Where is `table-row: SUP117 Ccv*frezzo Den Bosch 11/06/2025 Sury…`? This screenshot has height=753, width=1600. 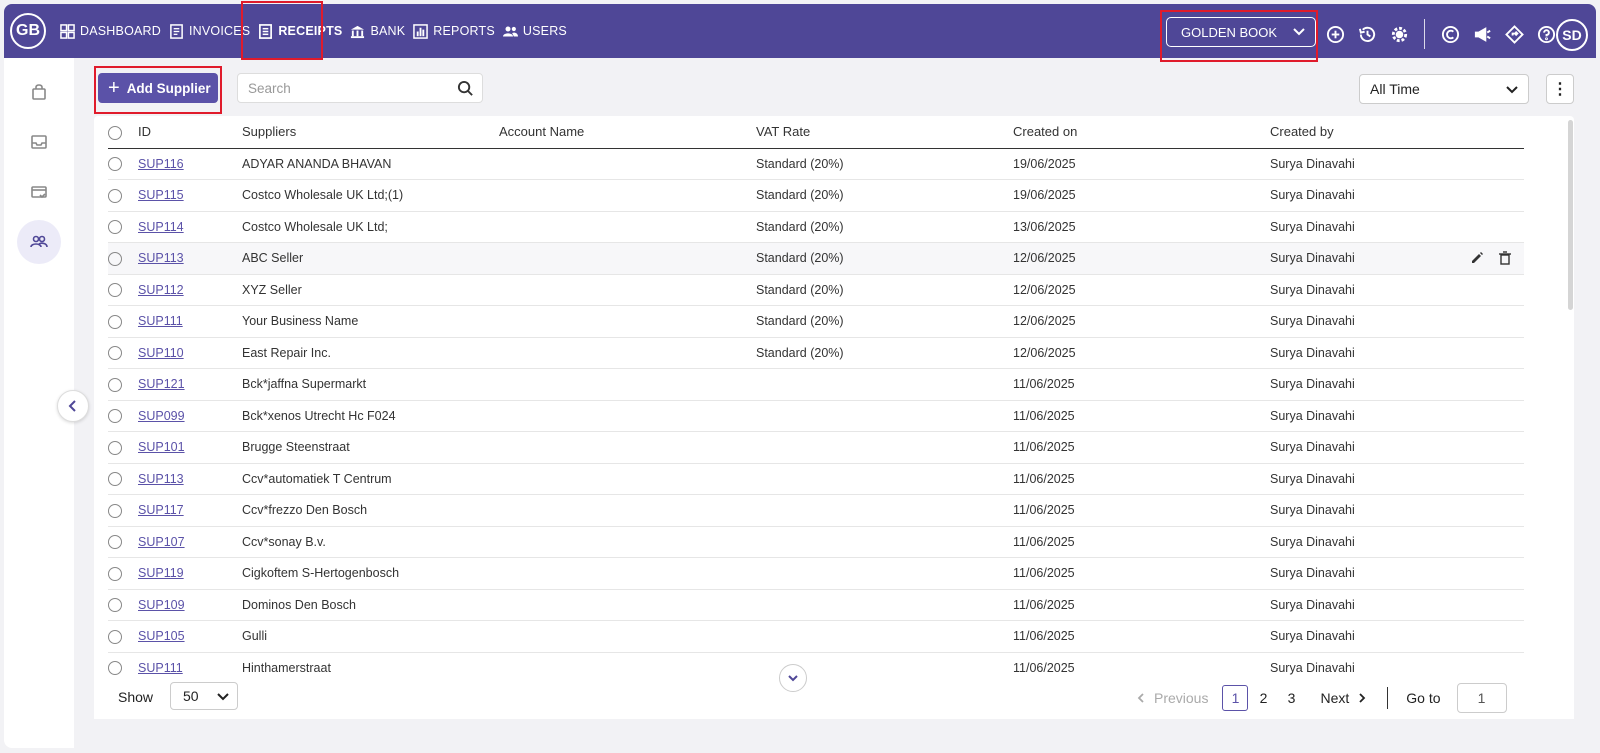
table-row: SUP117 Ccv*frezzo Den Bosch 11/06/2025 Sury… is located at coordinates (816, 510).